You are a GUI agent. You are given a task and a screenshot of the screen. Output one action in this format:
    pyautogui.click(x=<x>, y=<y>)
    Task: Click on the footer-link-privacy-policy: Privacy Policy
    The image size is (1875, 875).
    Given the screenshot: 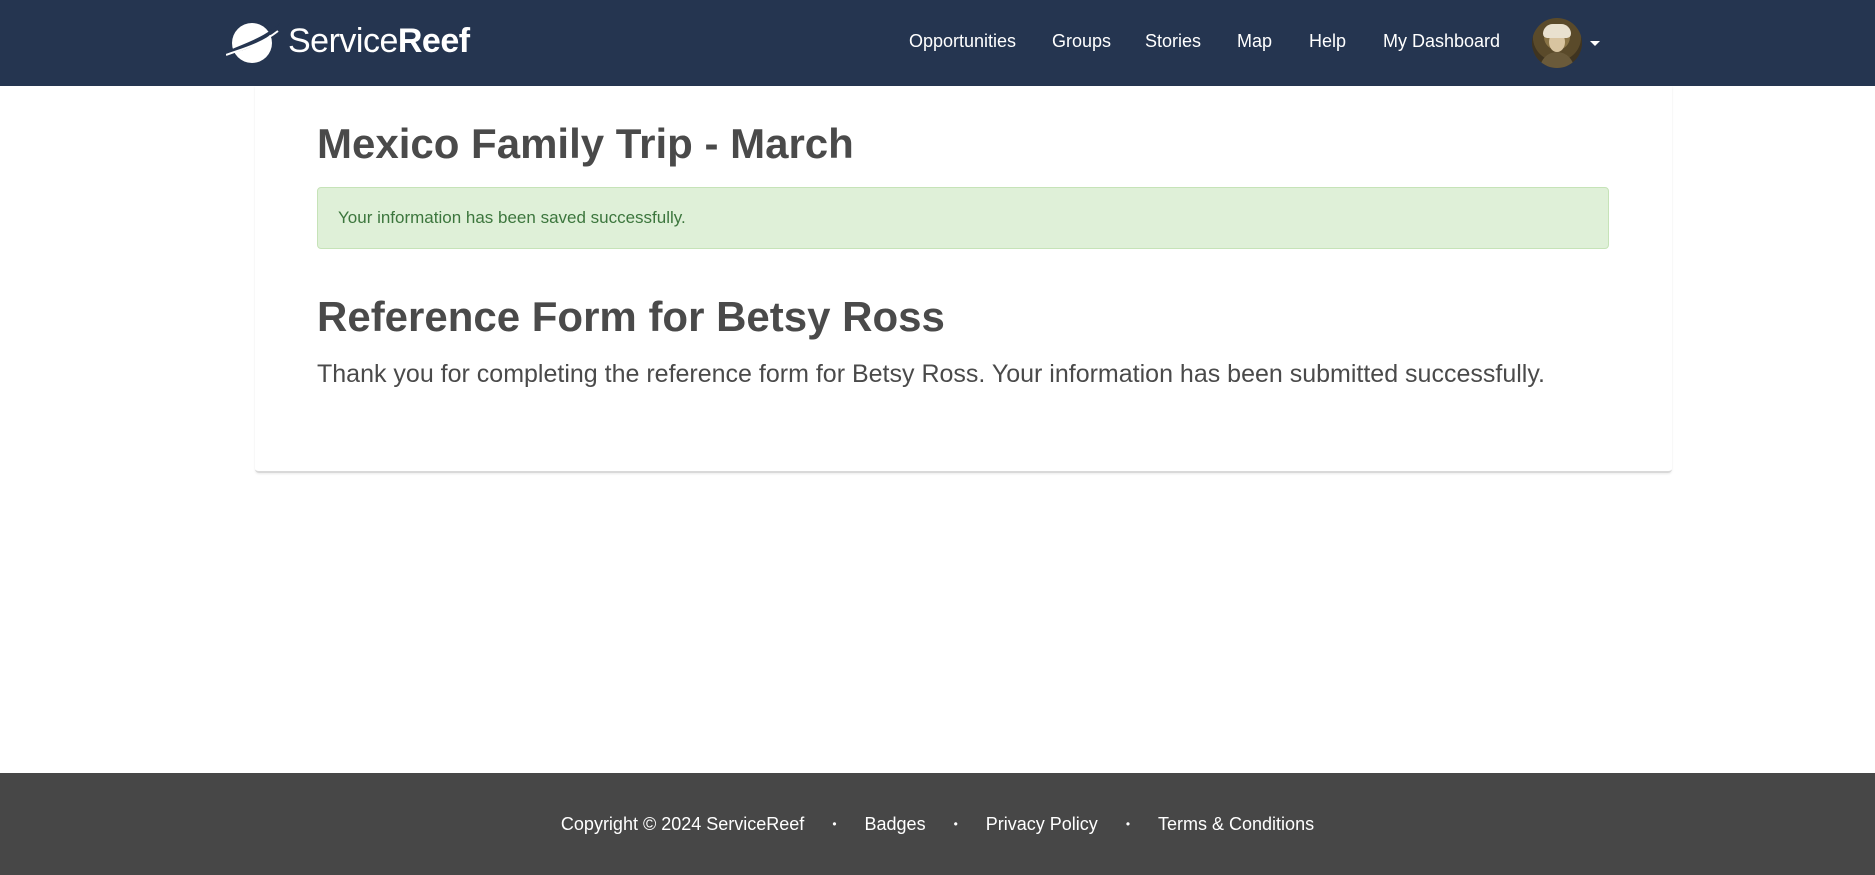 What is the action you would take?
    pyautogui.click(x=1042, y=824)
    